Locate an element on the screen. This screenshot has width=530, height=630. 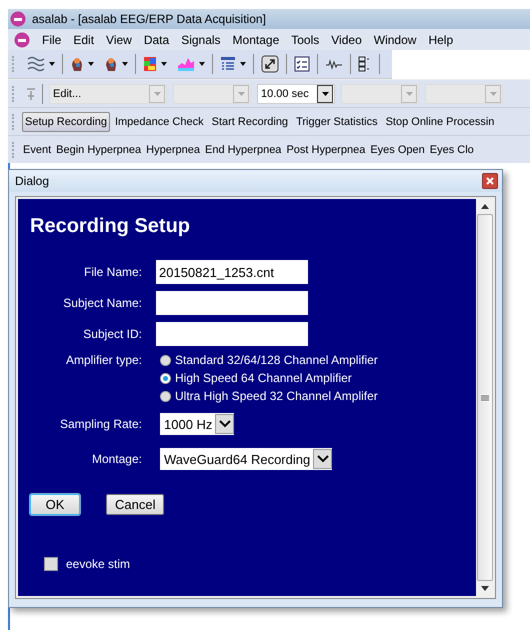
menu-item: Window is located at coordinates (395, 39).